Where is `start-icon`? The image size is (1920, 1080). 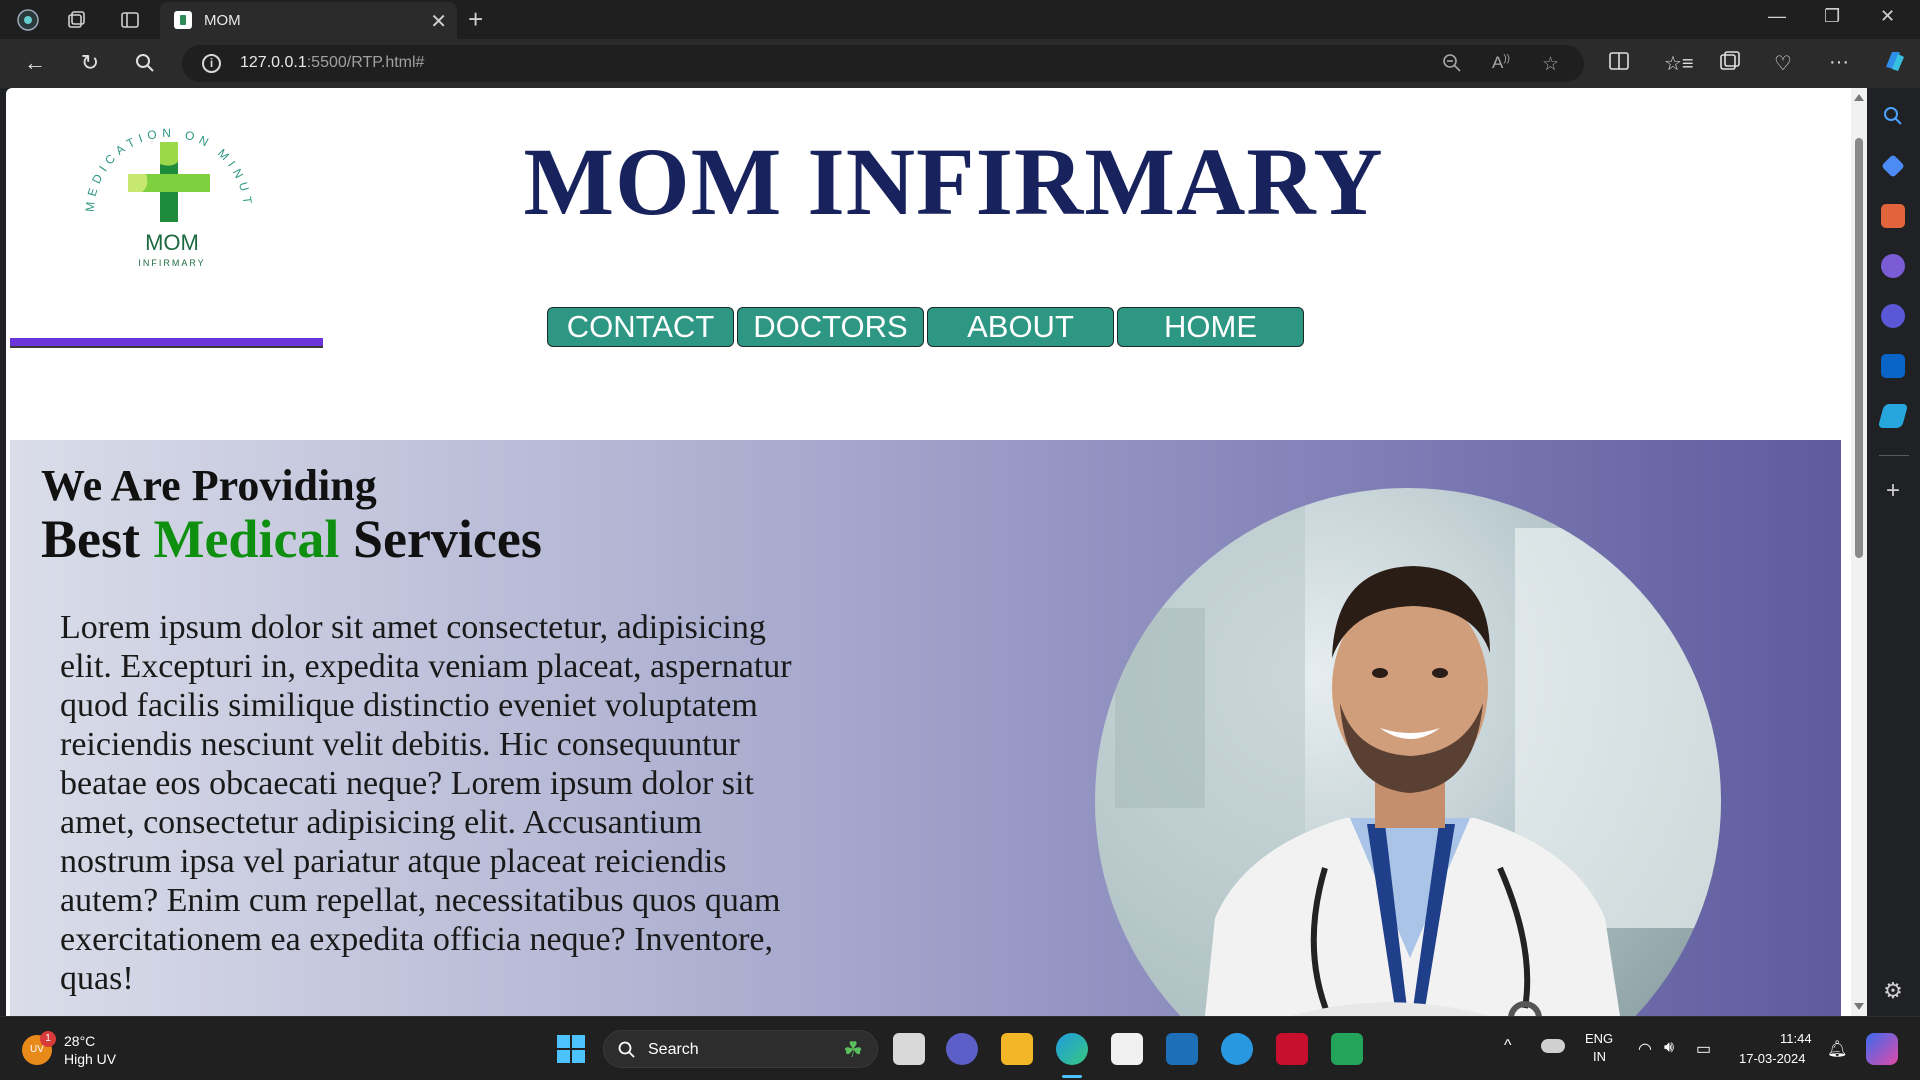
start-icon is located at coordinates (571, 1049).